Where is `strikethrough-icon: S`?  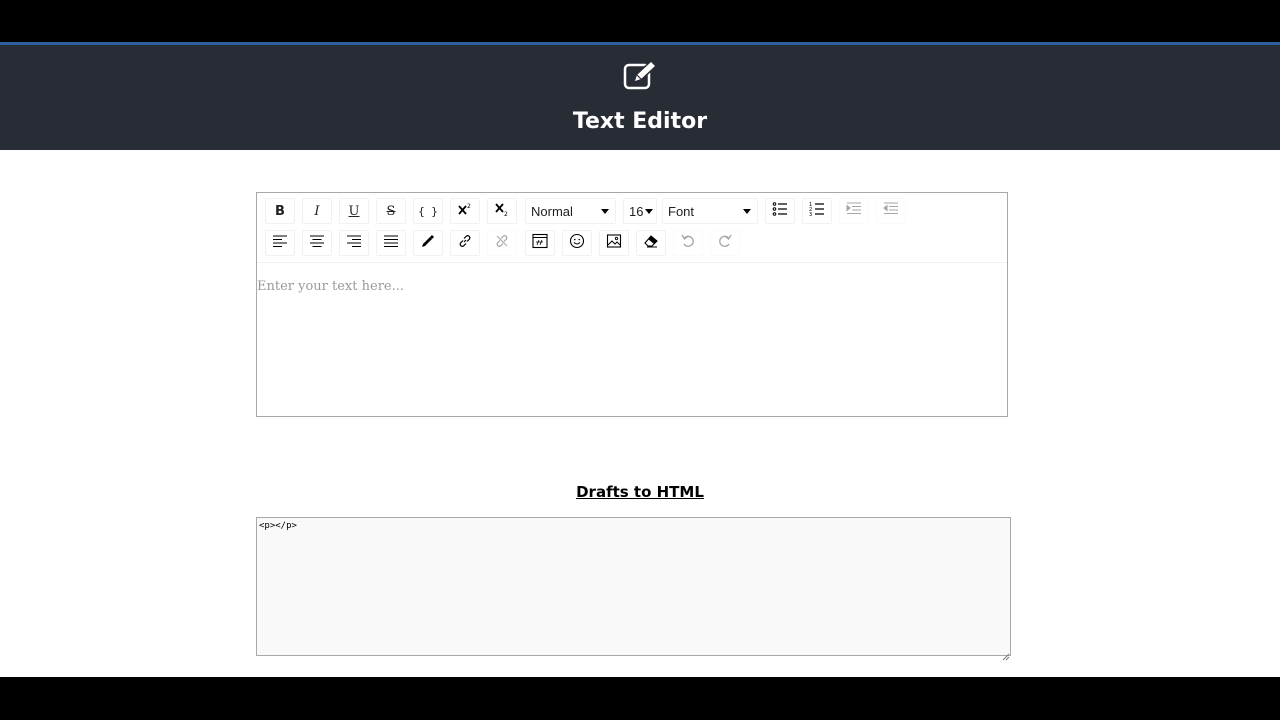 strikethrough-icon: S is located at coordinates (391, 211).